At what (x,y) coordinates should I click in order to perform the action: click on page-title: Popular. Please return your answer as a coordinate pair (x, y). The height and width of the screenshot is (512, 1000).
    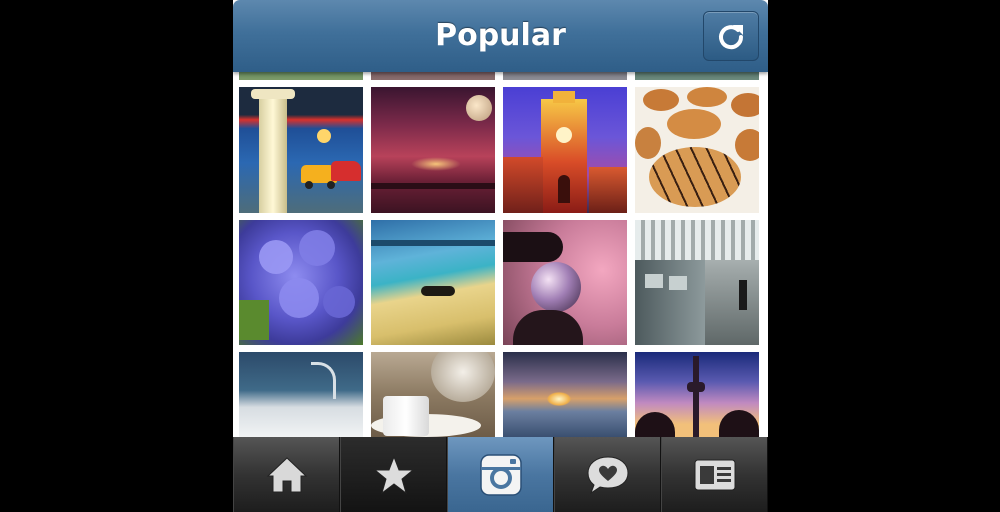
    Looking at the image, I should click on (500, 35).